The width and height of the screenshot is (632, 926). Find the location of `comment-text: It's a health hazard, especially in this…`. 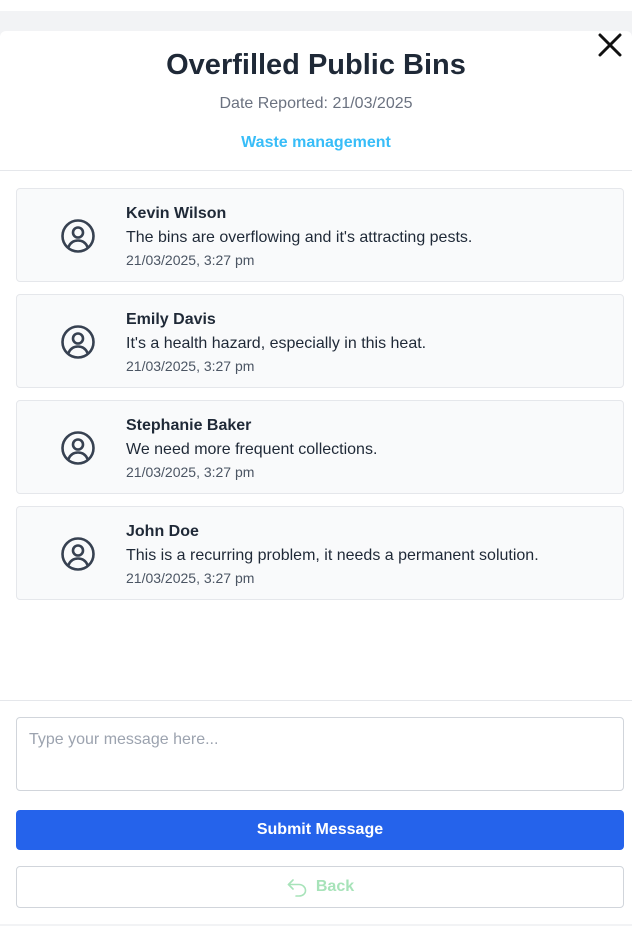

comment-text: It's a health hazard, especially in this… is located at coordinates (276, 343).